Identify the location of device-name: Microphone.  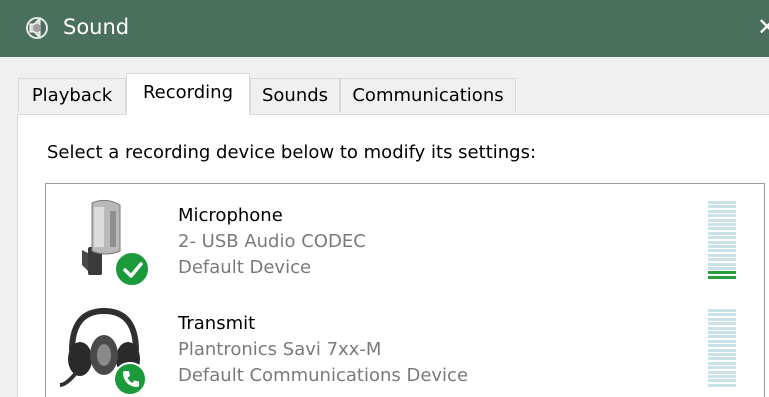
(230, 215).